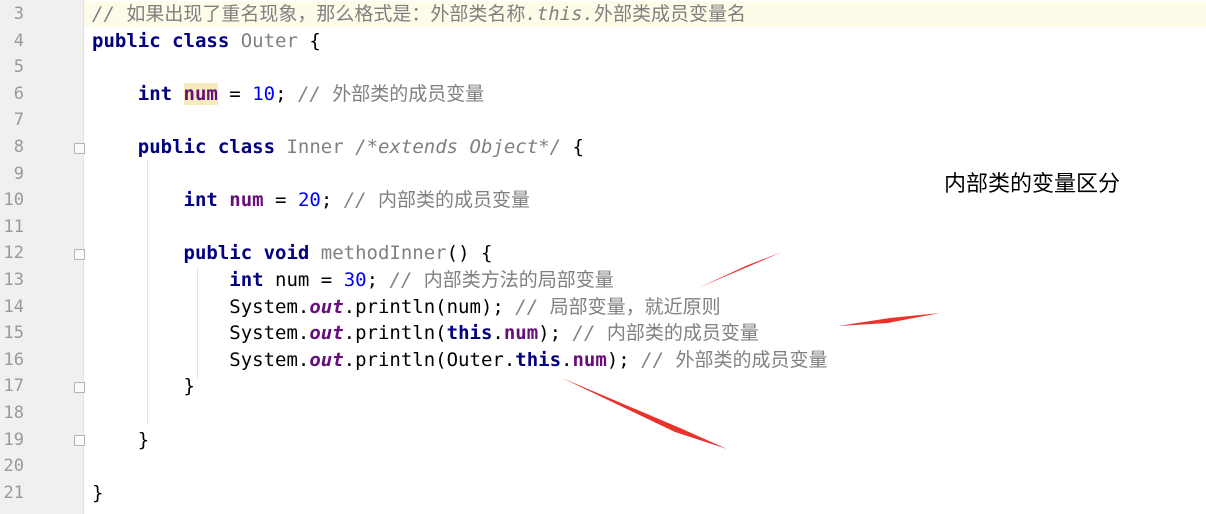 The width and height of the screenshot is (1206, 514). I want to click on annotation-arrows, so click(751, 350).